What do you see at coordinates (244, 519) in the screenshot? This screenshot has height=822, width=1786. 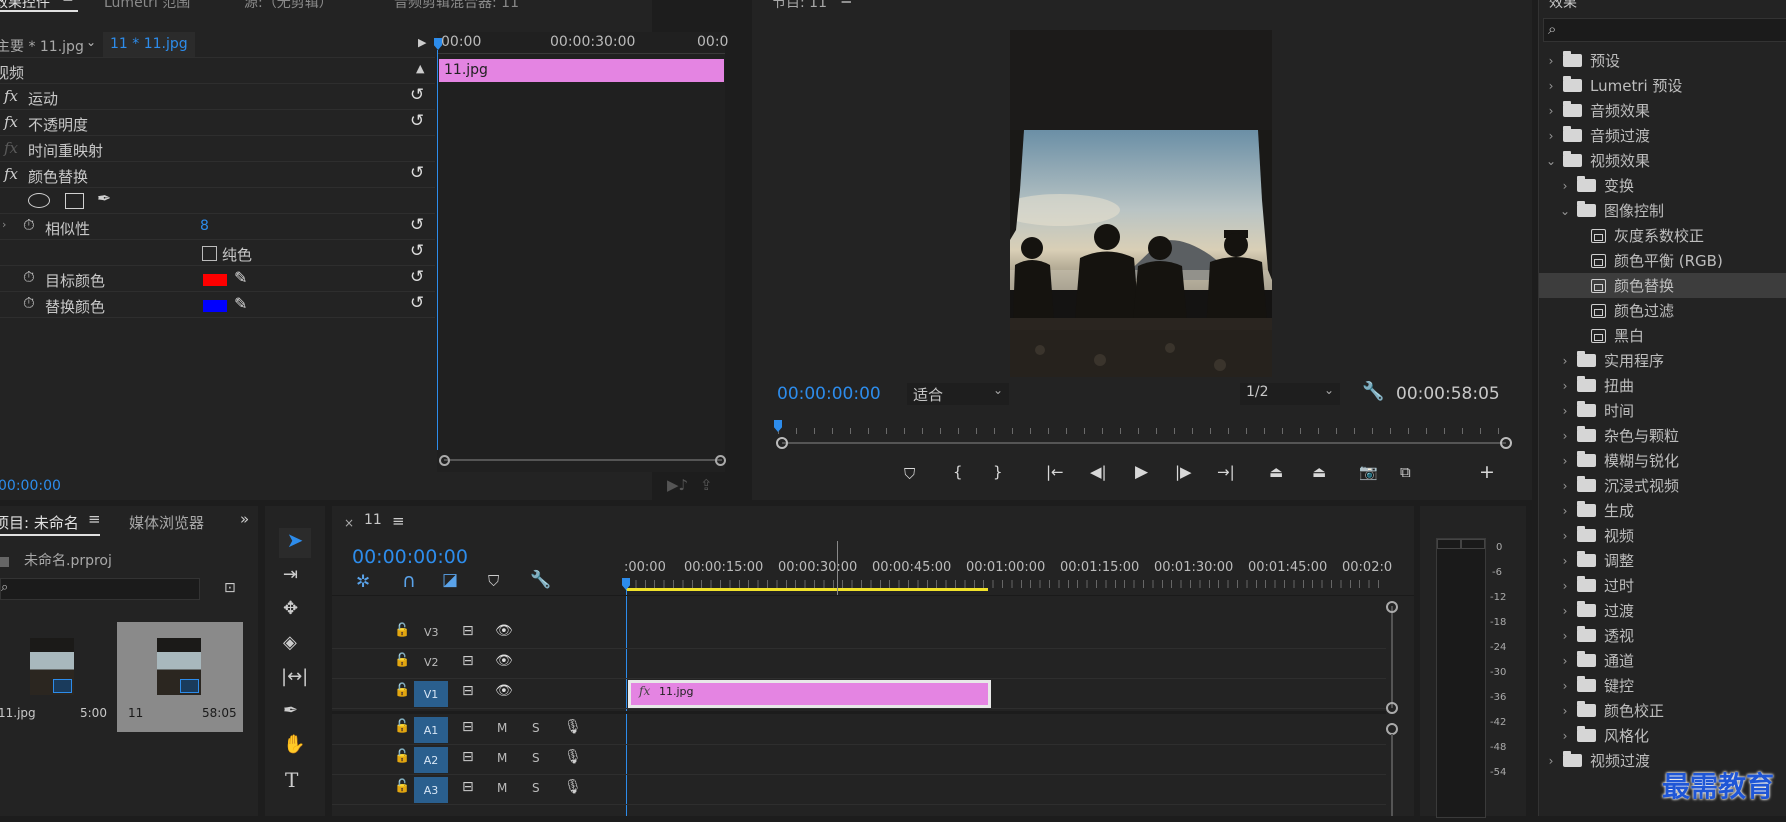 I see `overflow-chevron-icon: »` at bounding box center [244, 519].